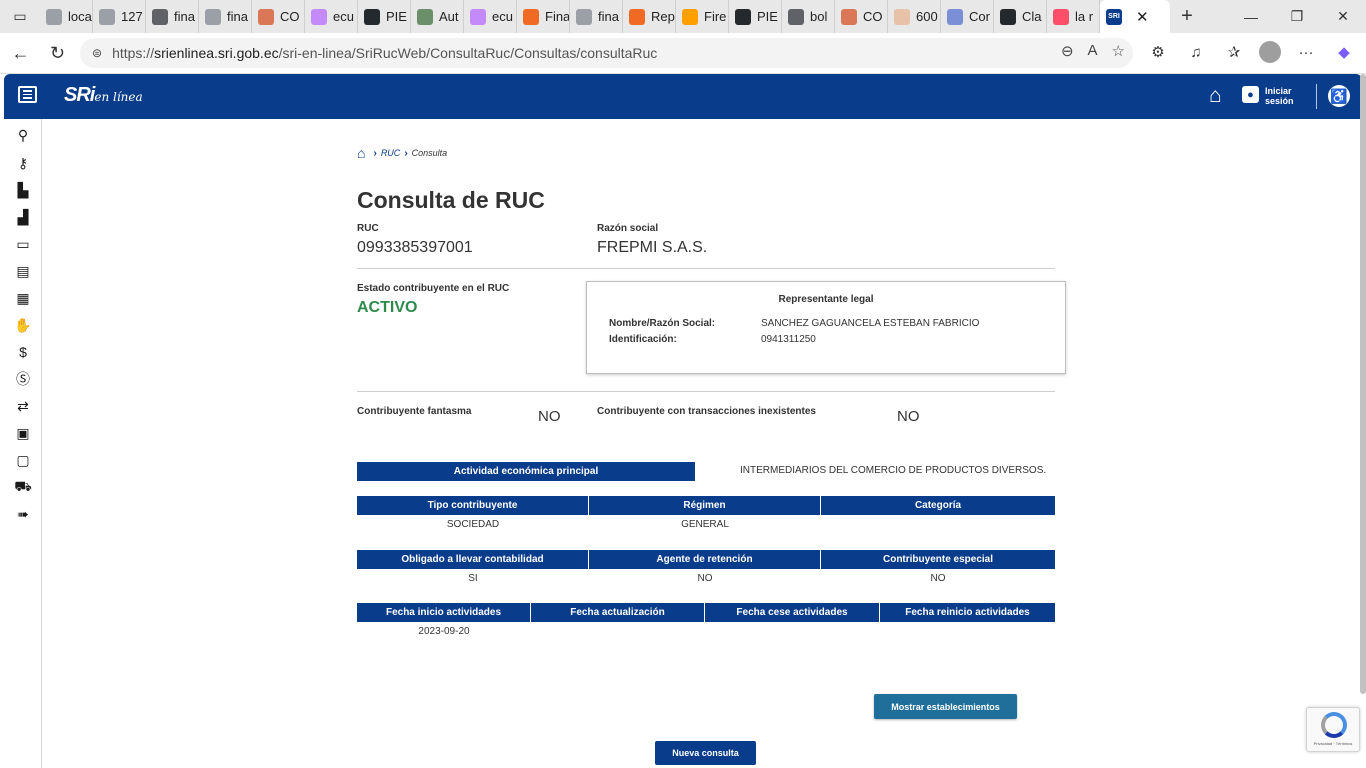 Image resolution: width=1366 pixels, height=768 pixels. What do you see at coordinates (808, 16) in the screenshot?
I see `browser-tab: bol` at bounding box center [808, 16].